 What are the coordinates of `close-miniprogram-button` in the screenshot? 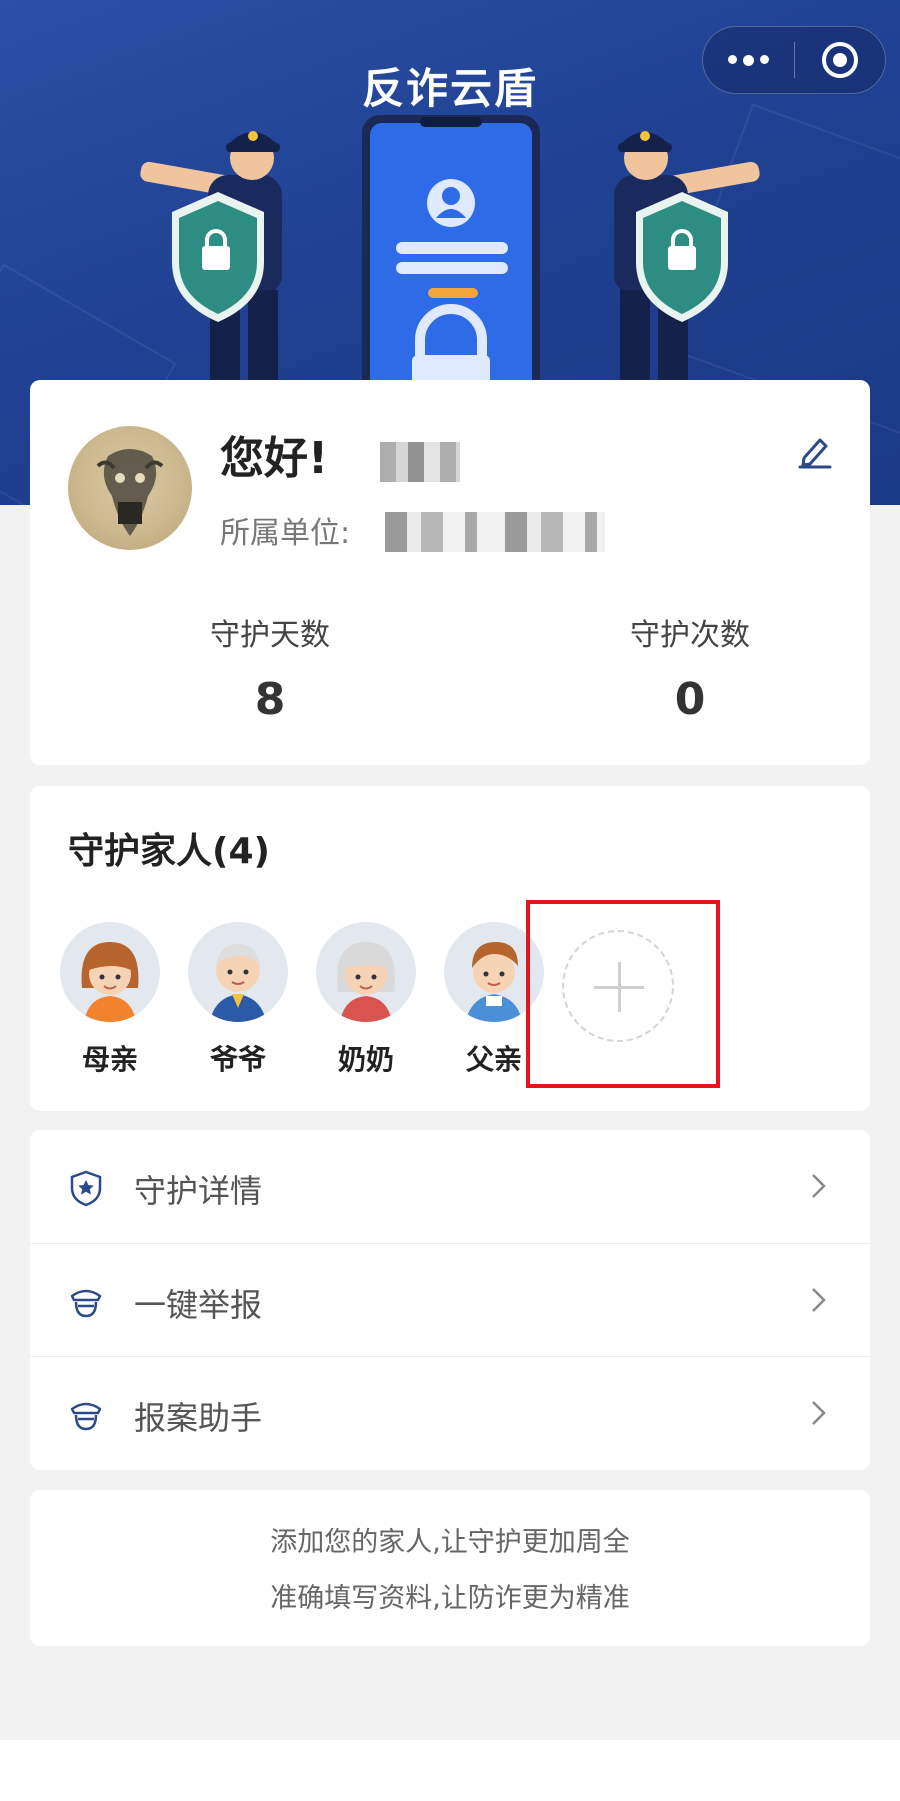 It's located at (840, 60).